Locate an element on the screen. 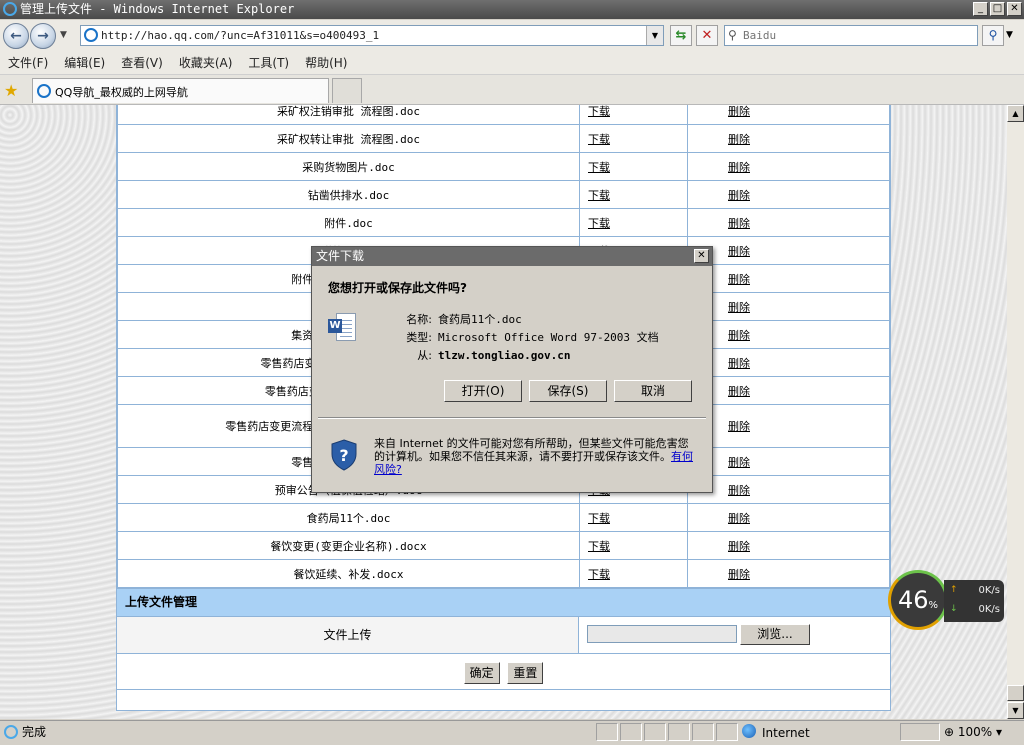 This screenshot has width=1024, height=745. tab-page-icon is located at coordinates (44, 91).